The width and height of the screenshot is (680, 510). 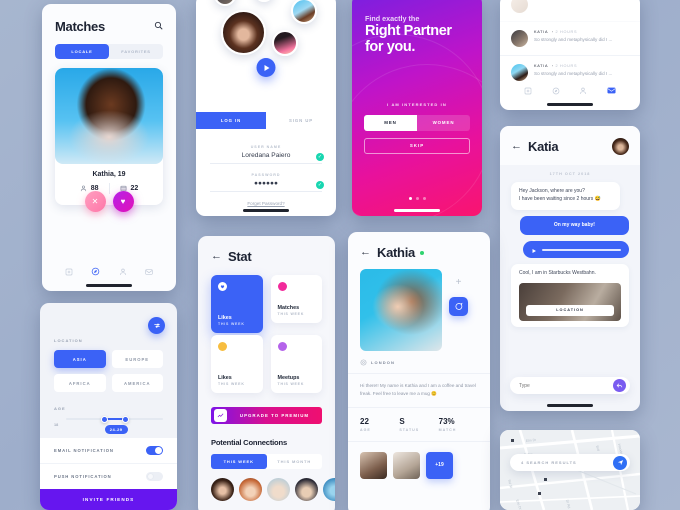 What do you see at coordinates (249, 442) in the screenshot?
I see `potential-connections-title: Potential Connections` at bounding box center [249, 442].